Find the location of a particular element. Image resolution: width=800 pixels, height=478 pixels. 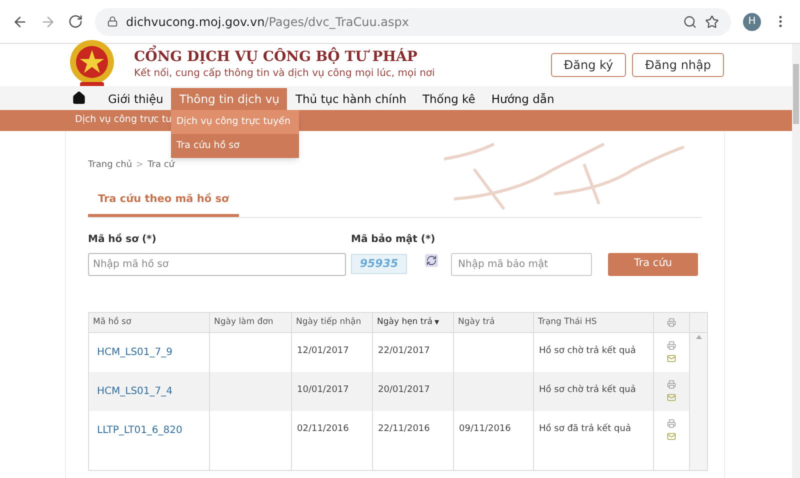

column-header: Mã hồ sơ is located at coordinates (149, 322).